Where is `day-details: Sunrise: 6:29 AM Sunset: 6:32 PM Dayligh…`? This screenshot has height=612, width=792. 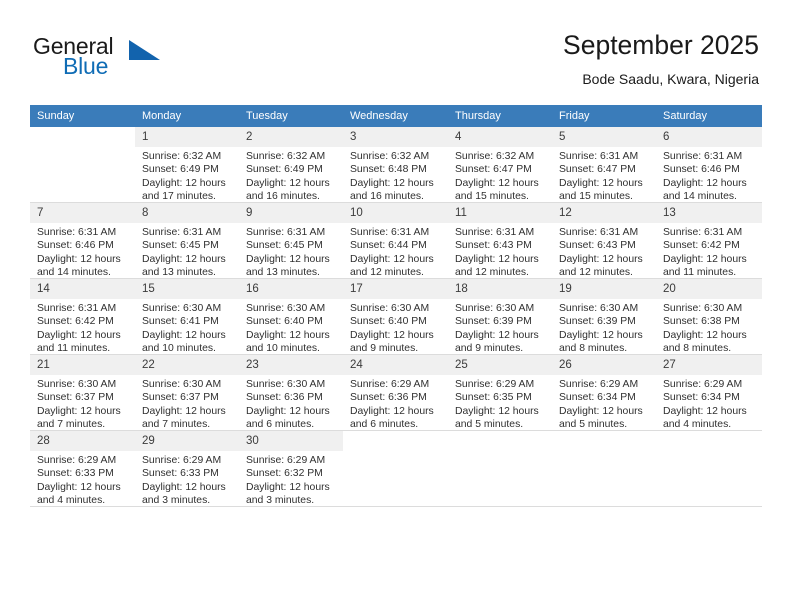 day-details: Sunrise: 6:29 AM Sunset: 6:32 PM Dayligh… is located at coordinates (291, 479).